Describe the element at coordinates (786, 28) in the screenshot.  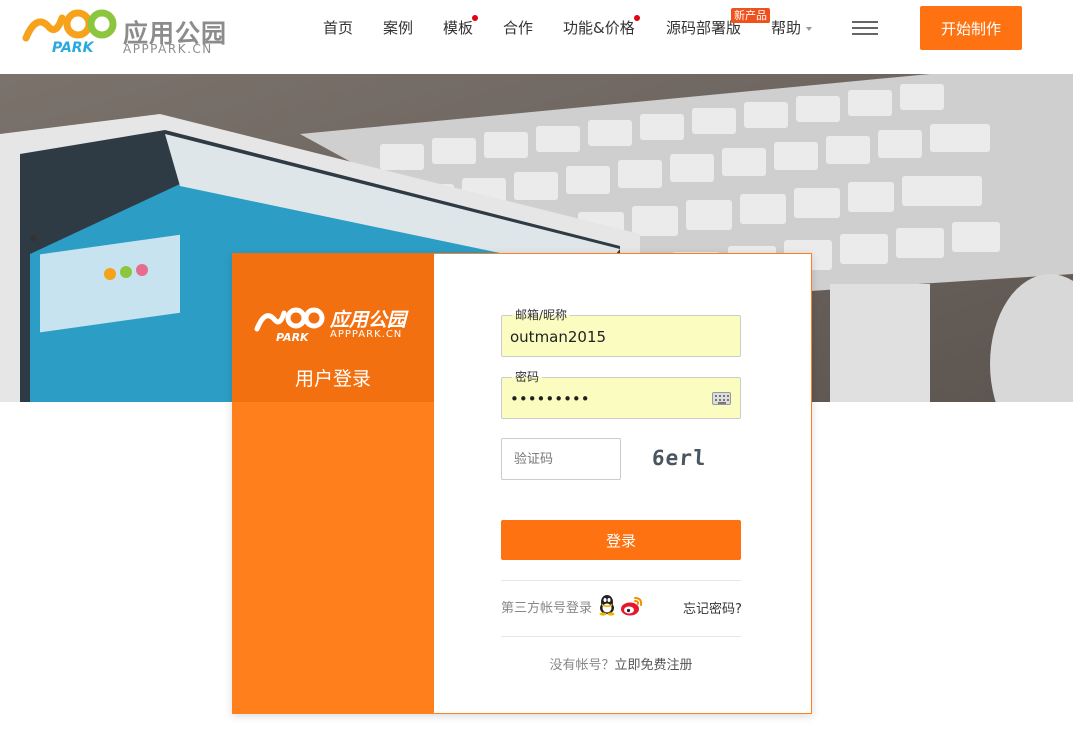
I see `nav-help-label: 帮助` at that location.